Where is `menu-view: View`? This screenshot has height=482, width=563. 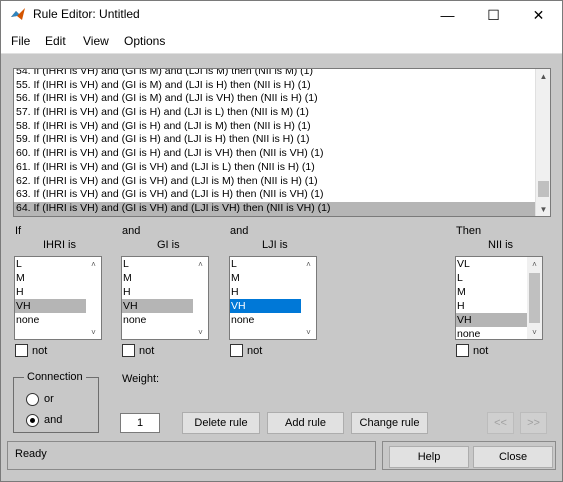 menu-view: View is located at coordinates (96, 41).